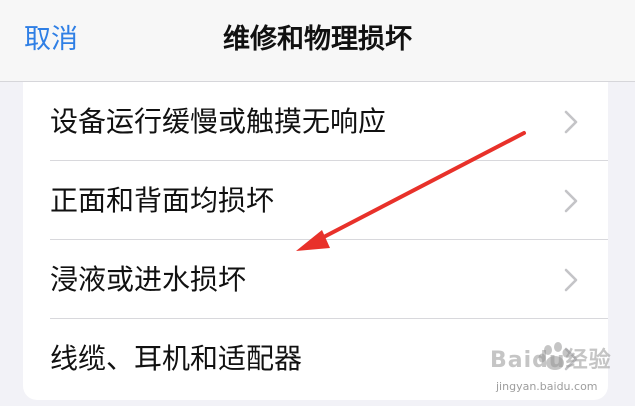  Describe the element at coordinates (218, 121) in the screenshot. I see `list-item-label: 设备运行缓慢或触摸无响应` at that location.